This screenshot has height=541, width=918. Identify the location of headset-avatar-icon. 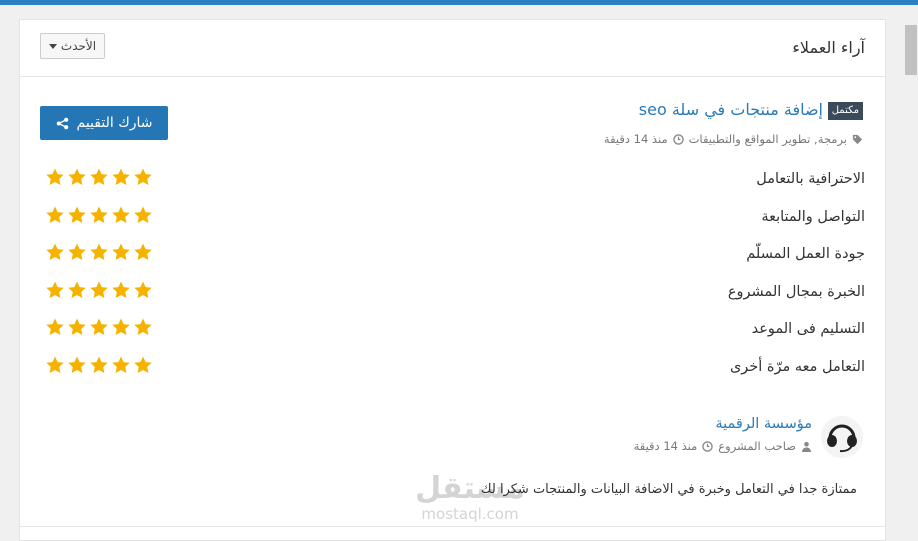
(842, 437).